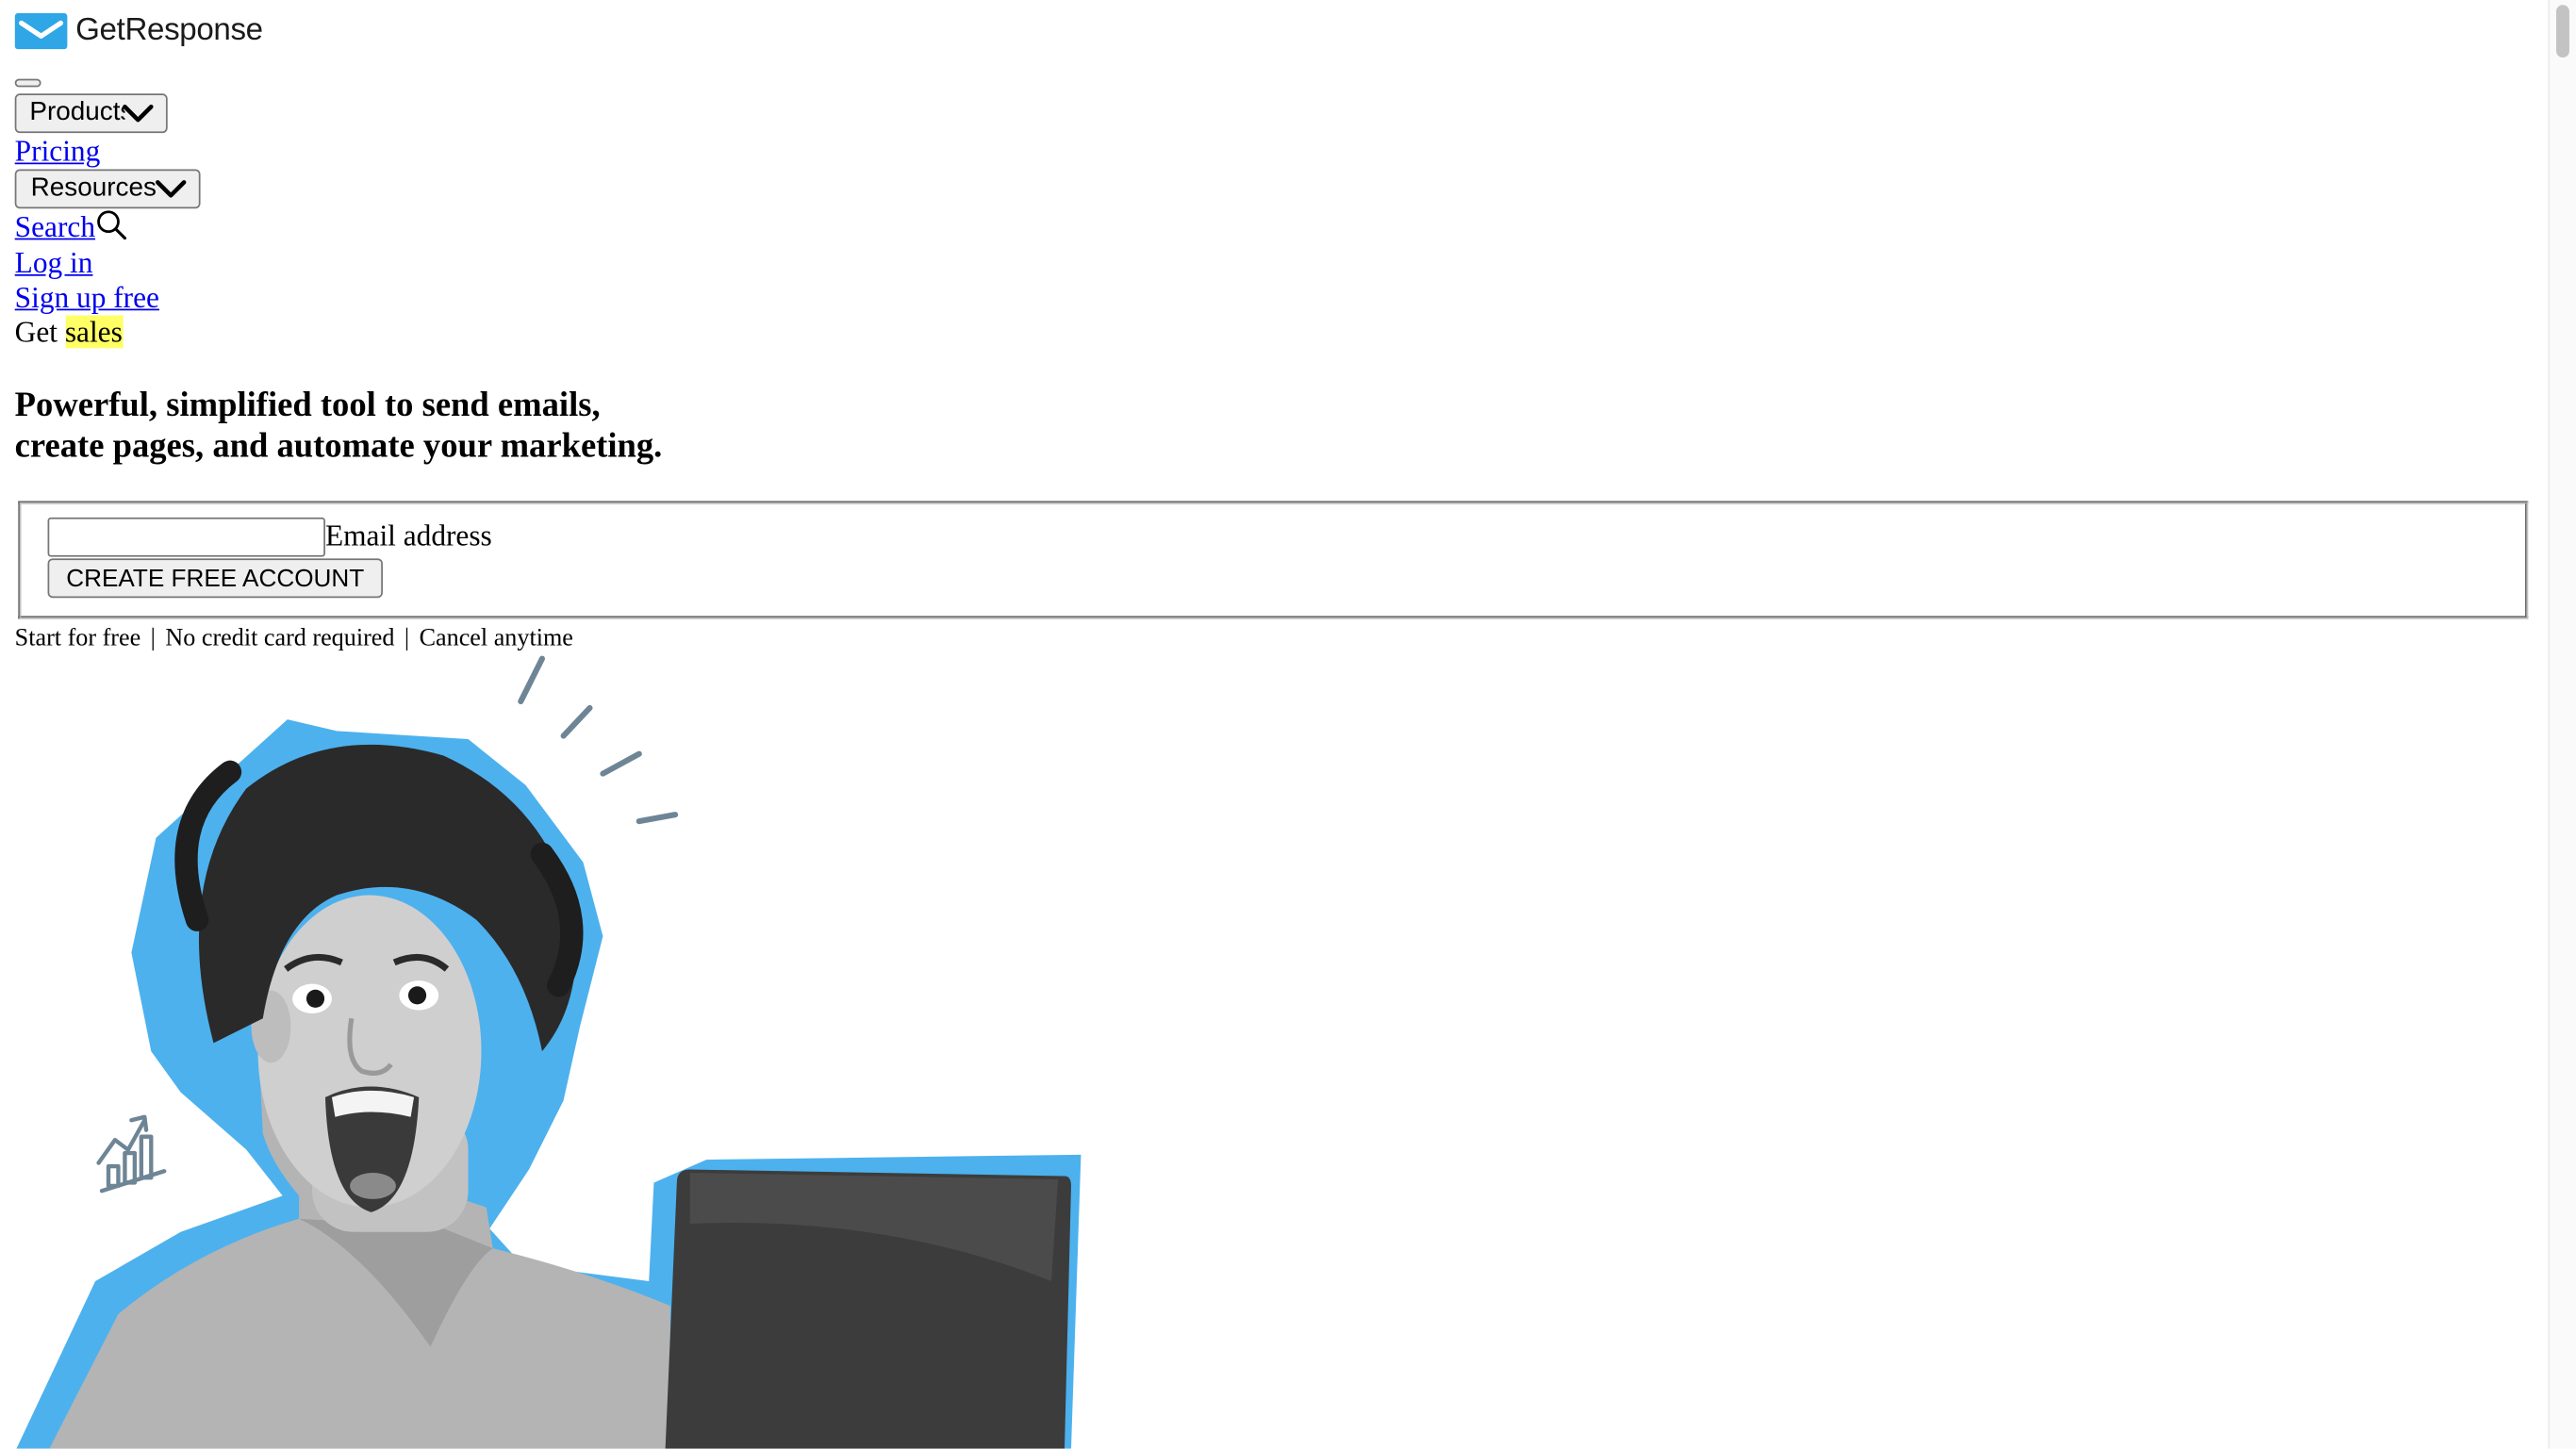 This screenshot has width=2576, height=1449. What do you see at coordinates (77, 112) in the screenshot?
I see `products-label: Products` at bounding box center [77, 112].